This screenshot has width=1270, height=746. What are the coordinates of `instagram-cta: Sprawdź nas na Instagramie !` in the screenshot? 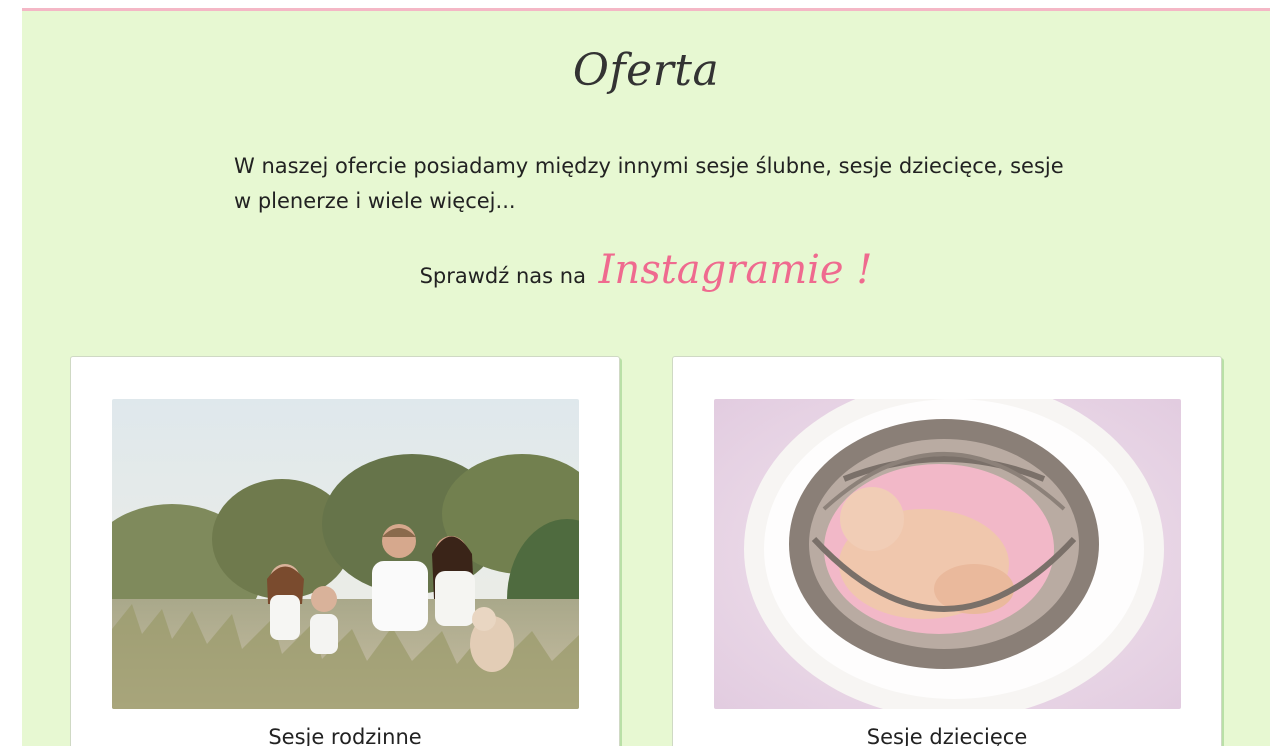 It's located at (646, 270).